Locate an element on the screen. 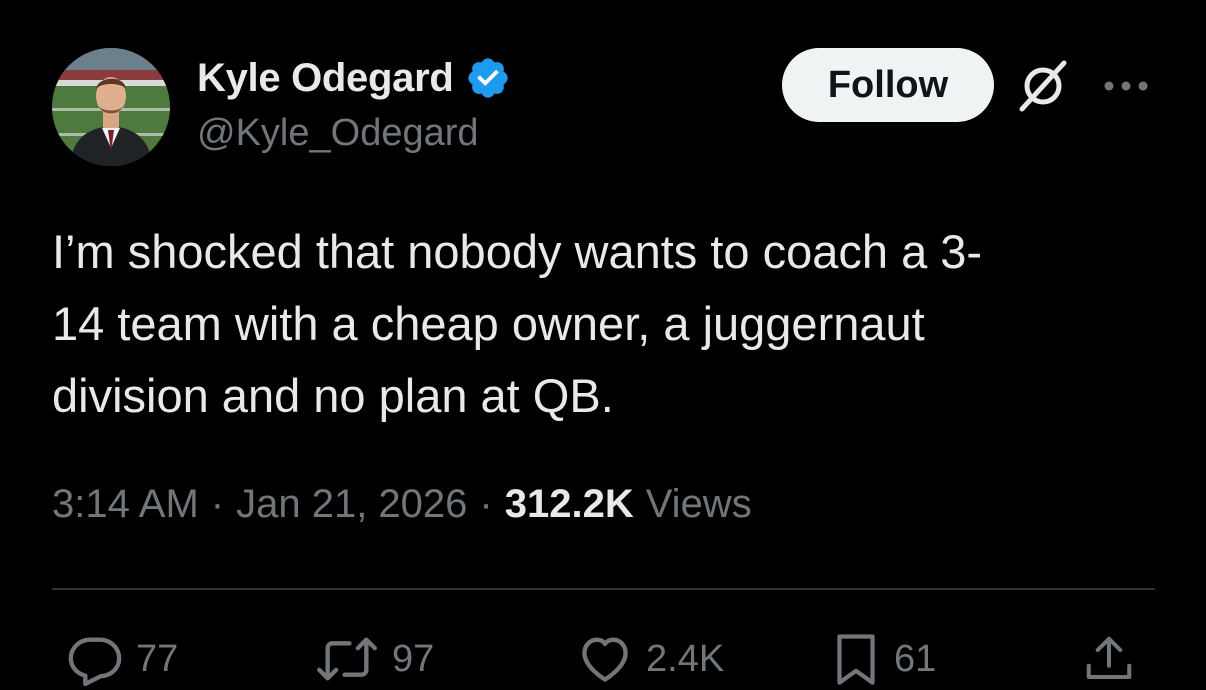  author-name-row: Kyle Odegard is located at coordinates (354, 78).